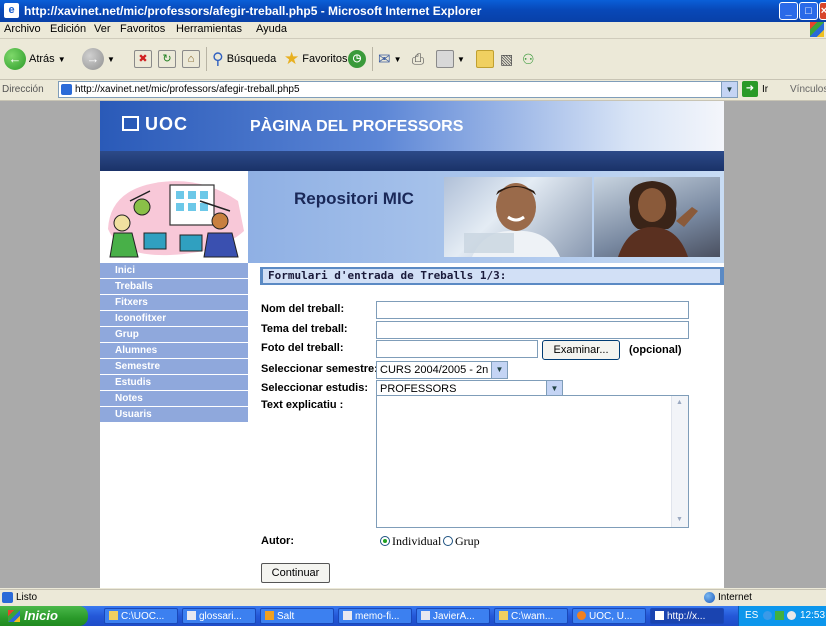 The image size is (826, 626). I want to click on nav-item-estudis: Estudis, so click(174, 382).